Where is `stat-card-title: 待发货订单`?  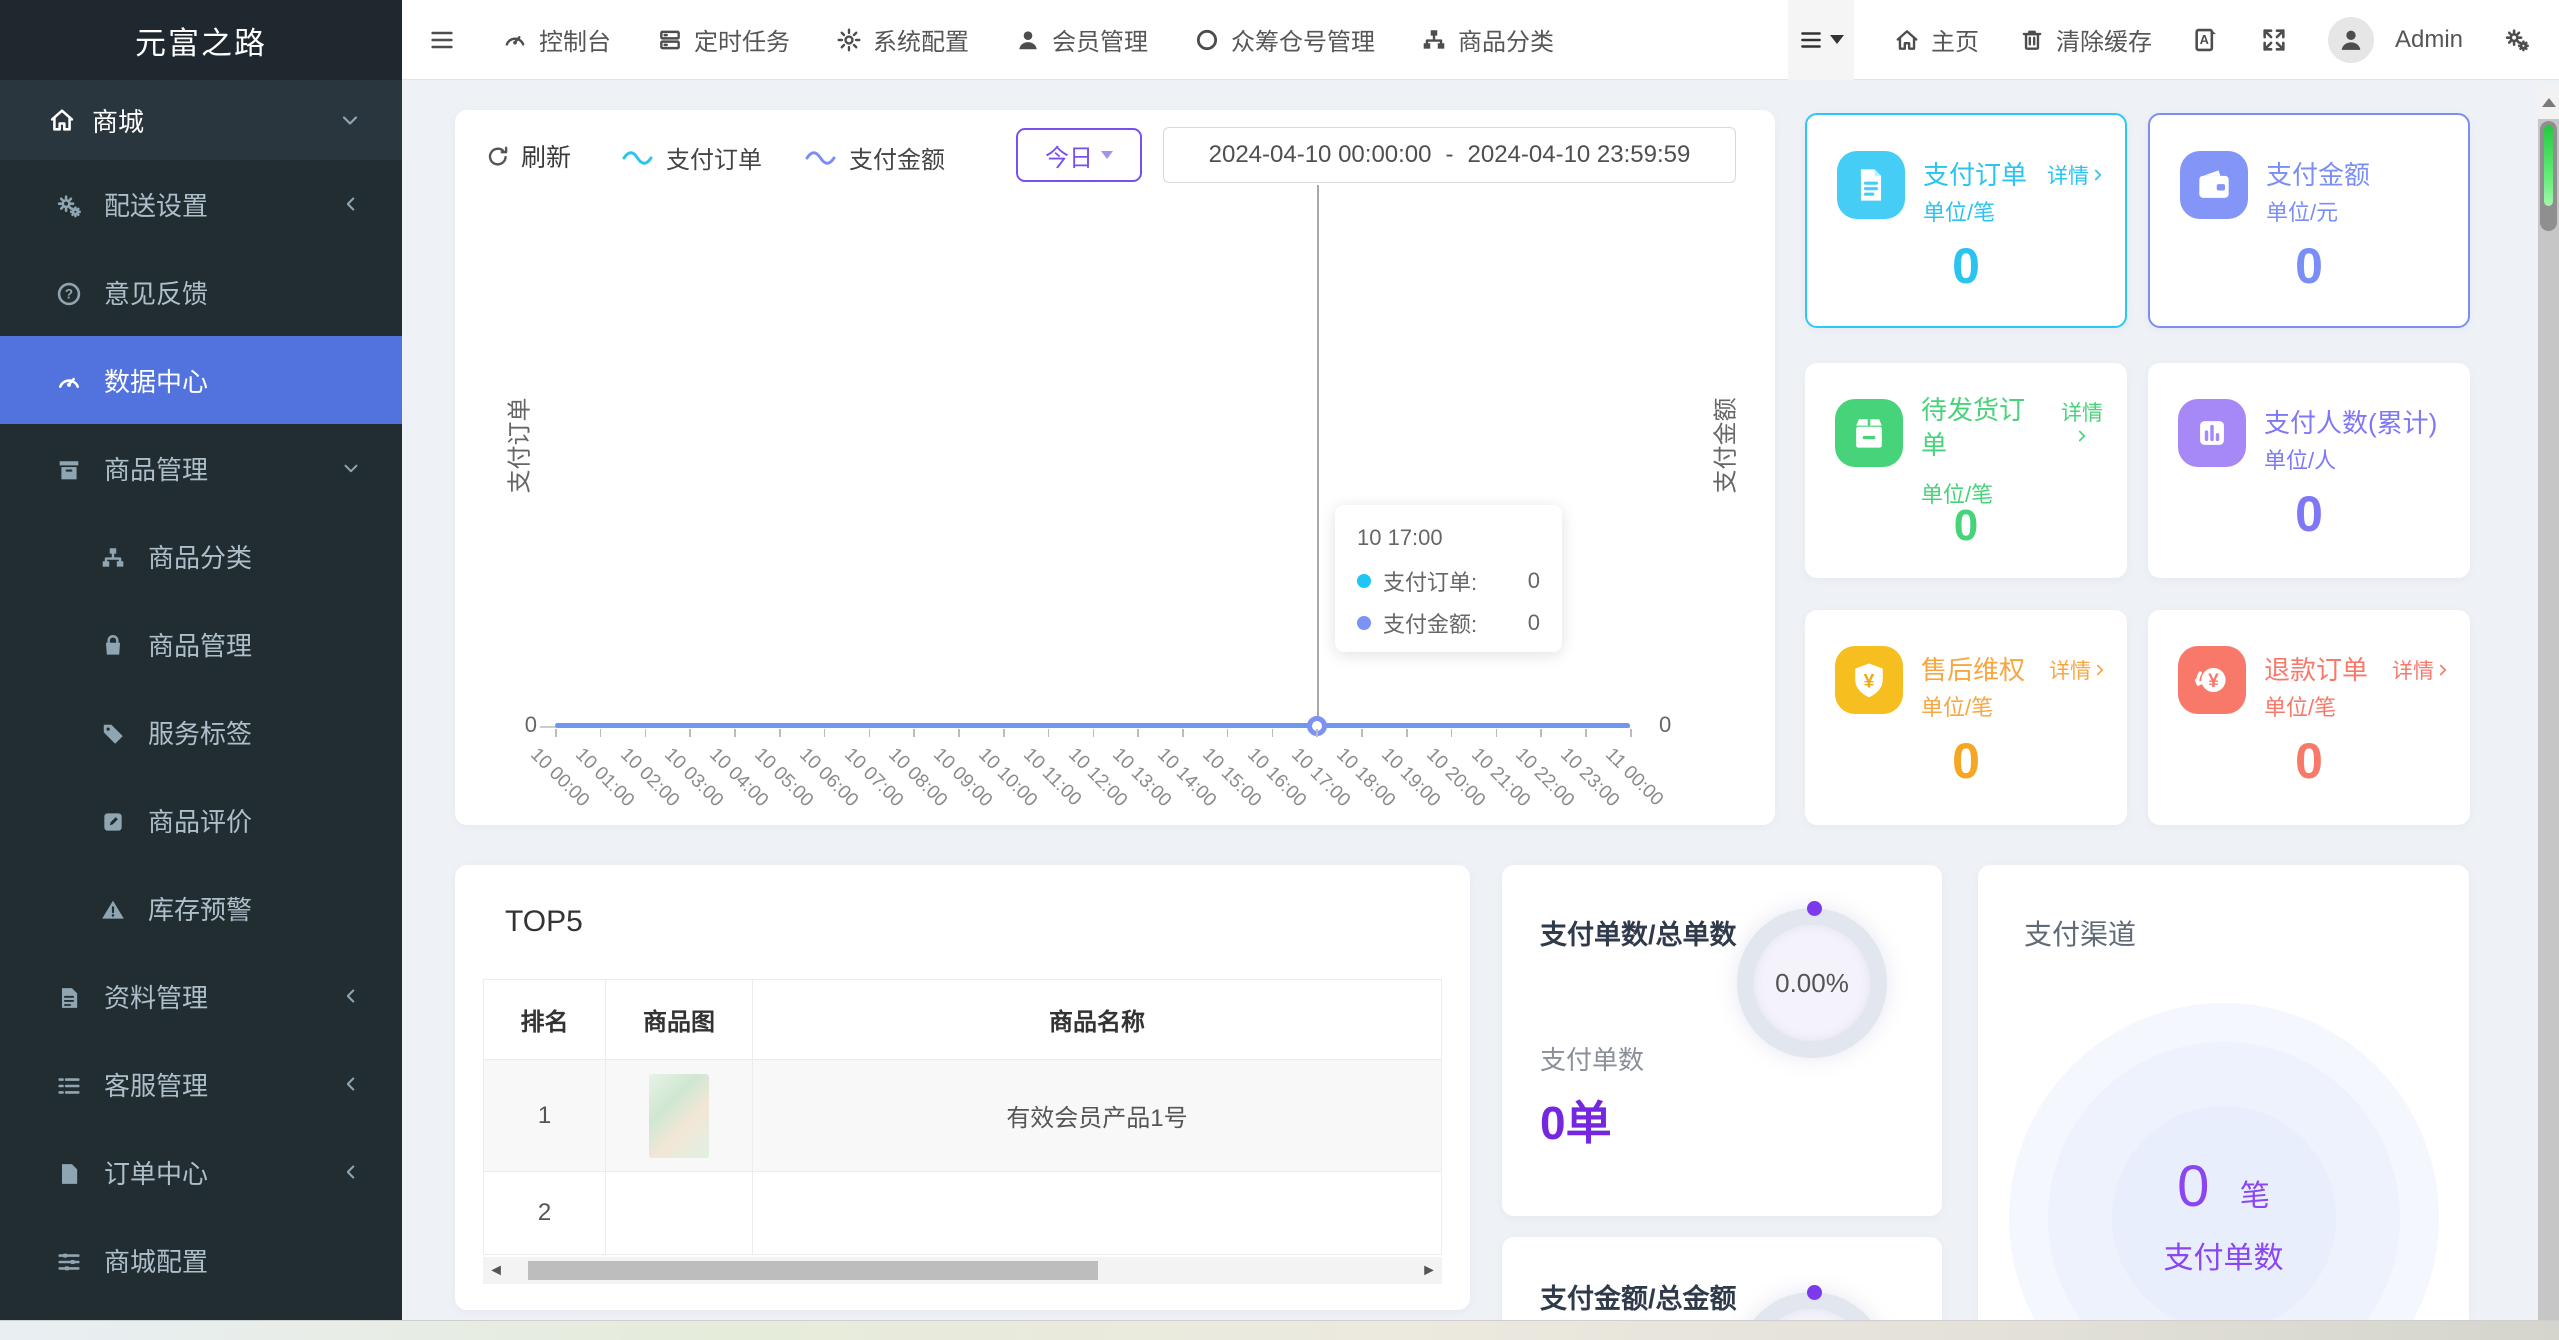 stat-card-title: 待发货订单 is located at coordinates (1973, 428).